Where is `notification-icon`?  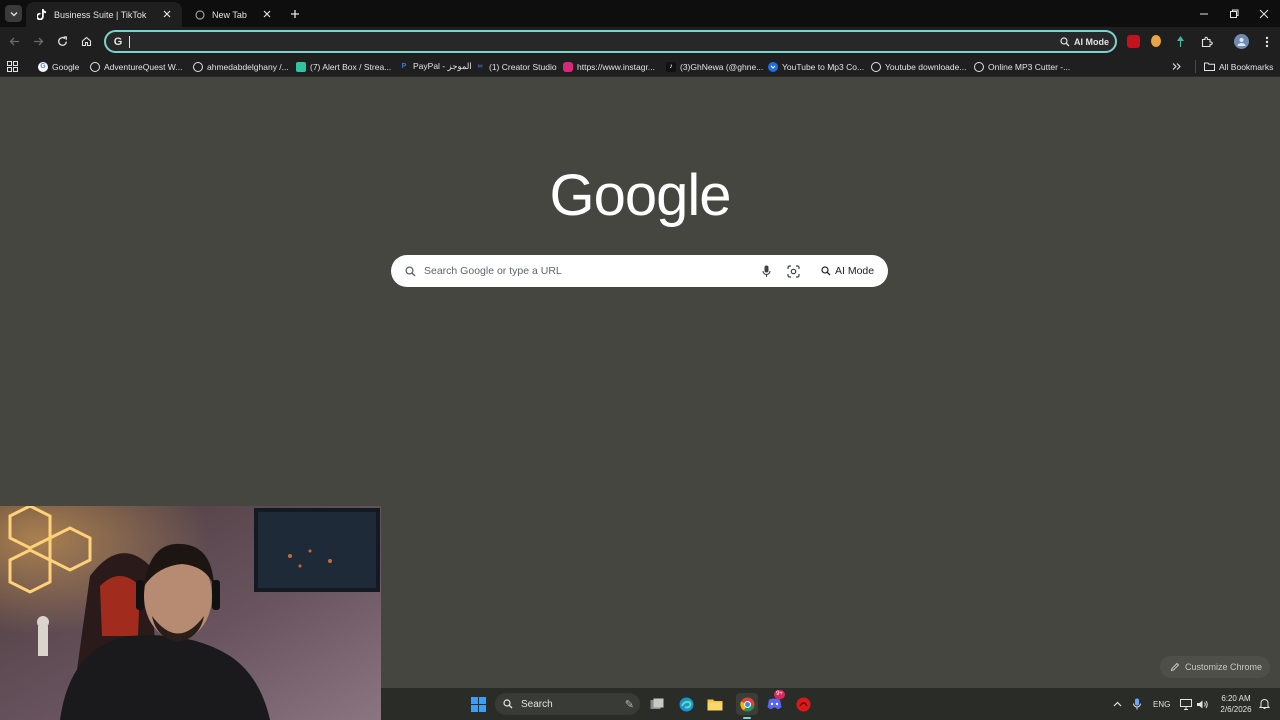
notification-icon is located at coordinates (1264, 704).